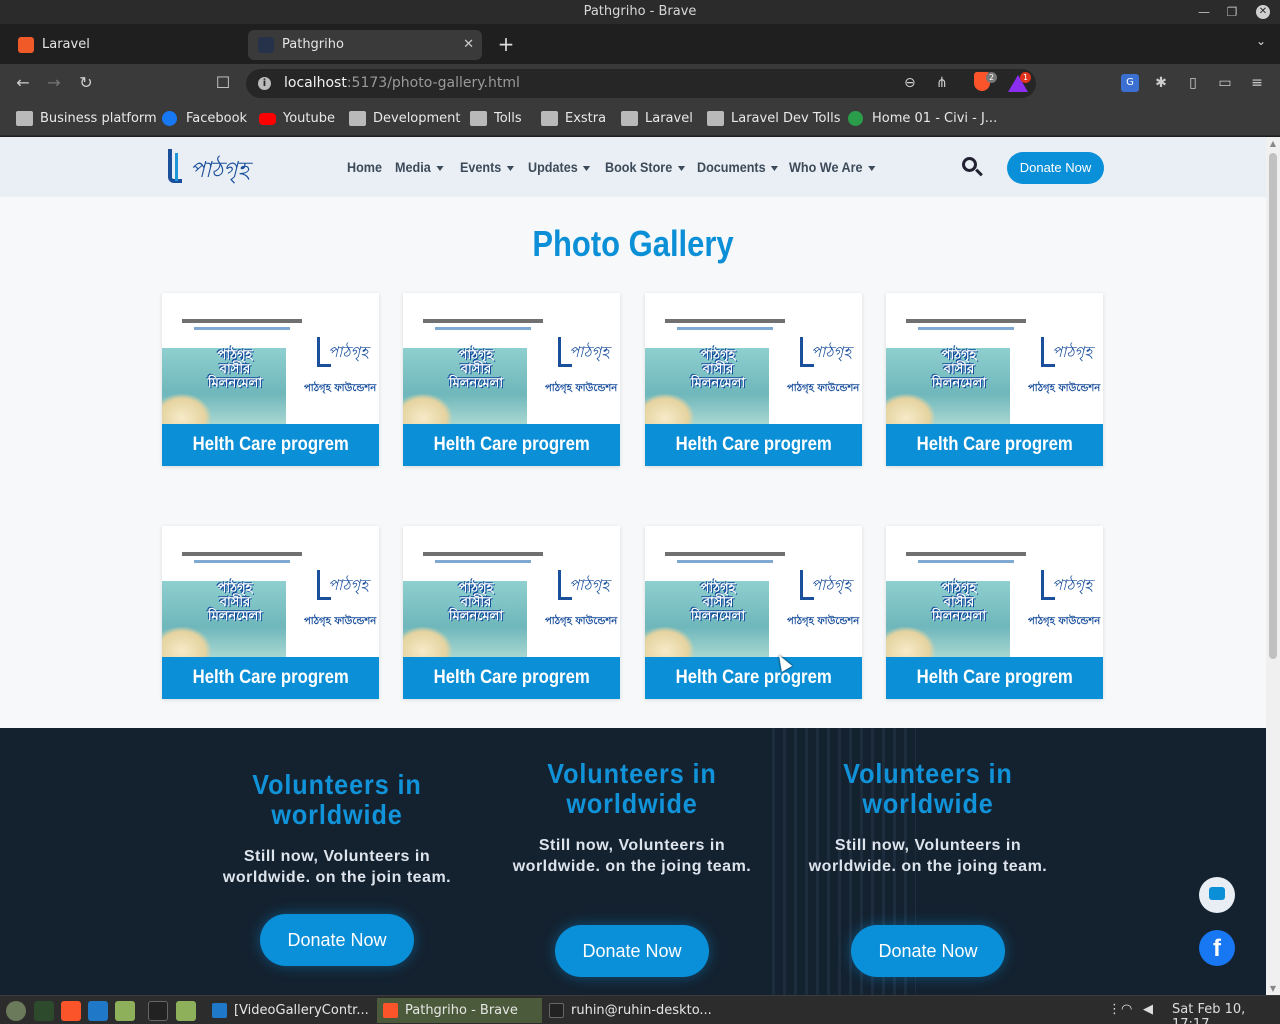 The image size is (1280, 1024). I want to click on brave-icon, so click(71, 1011).